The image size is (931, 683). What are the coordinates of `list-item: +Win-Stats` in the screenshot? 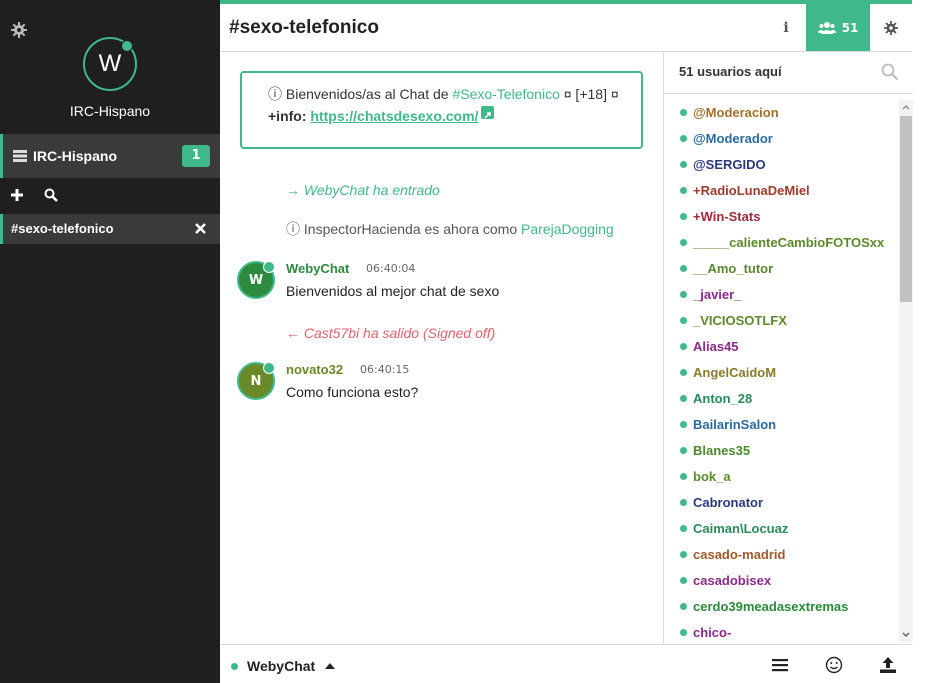 It's located at (782, 217).